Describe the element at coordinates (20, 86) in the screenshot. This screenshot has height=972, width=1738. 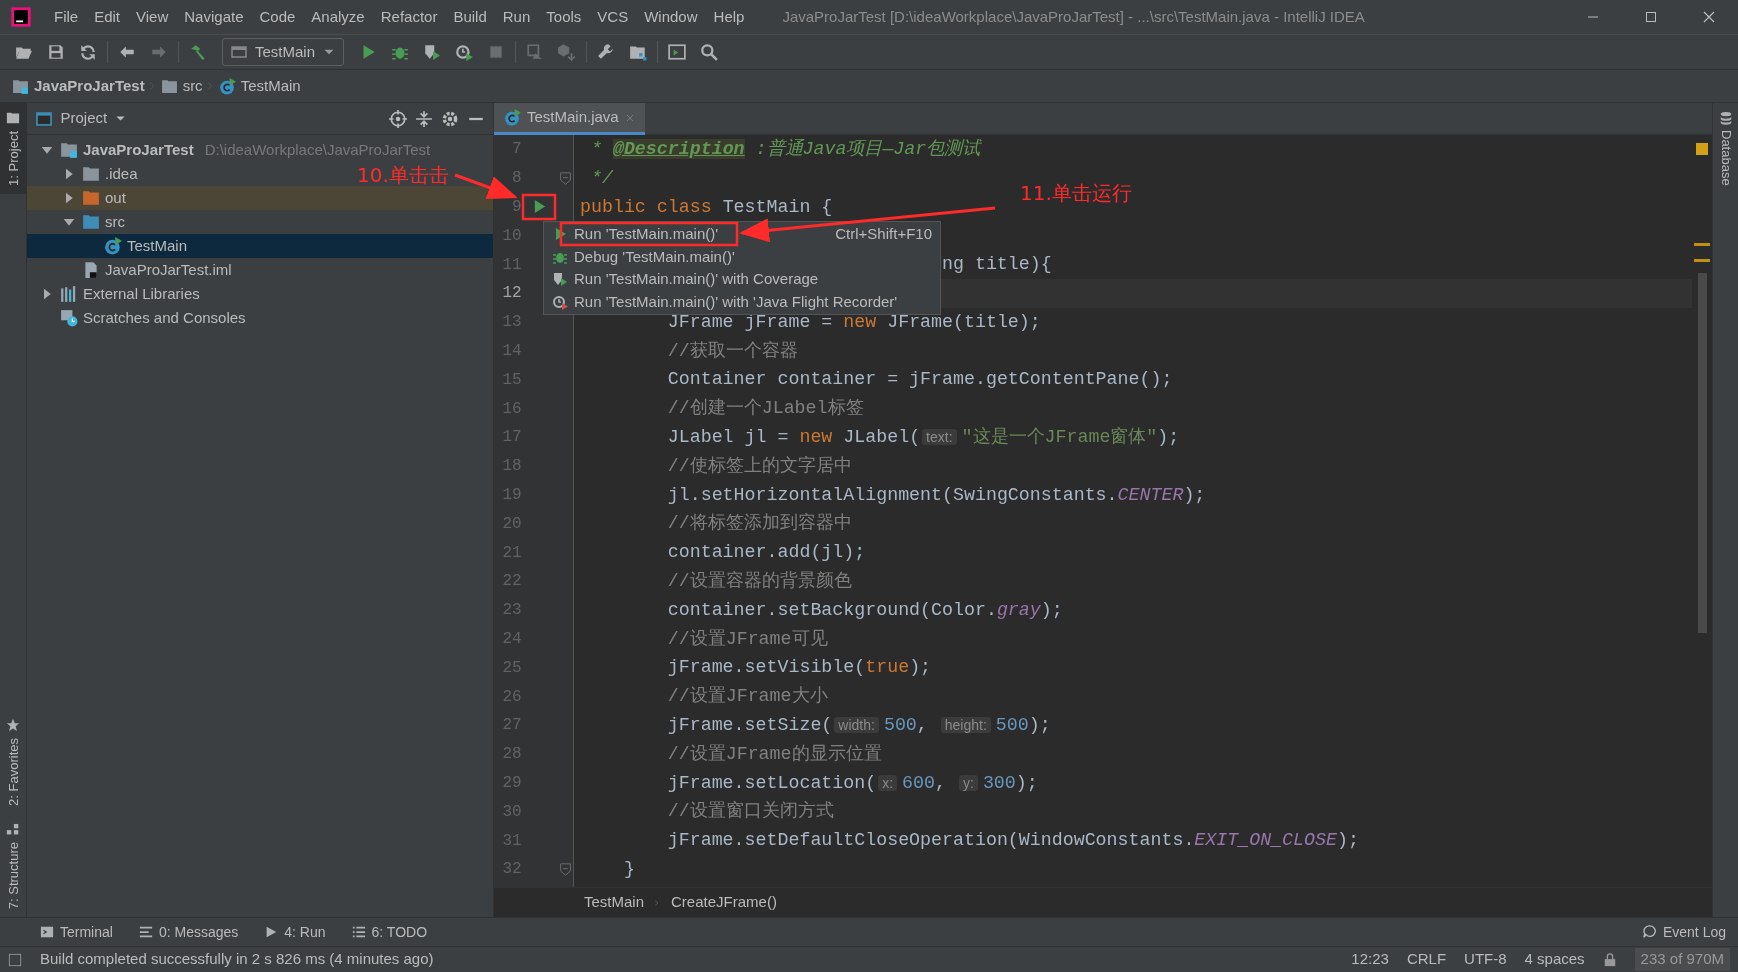
I see `project-folder-icon` at that location.